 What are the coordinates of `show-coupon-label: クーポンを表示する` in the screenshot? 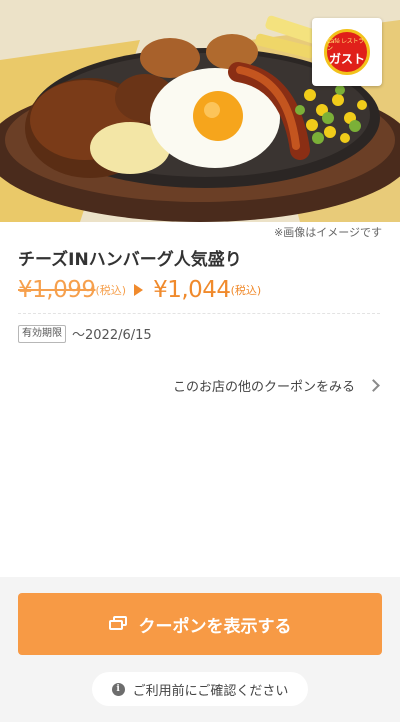 It's located at (215, 626).